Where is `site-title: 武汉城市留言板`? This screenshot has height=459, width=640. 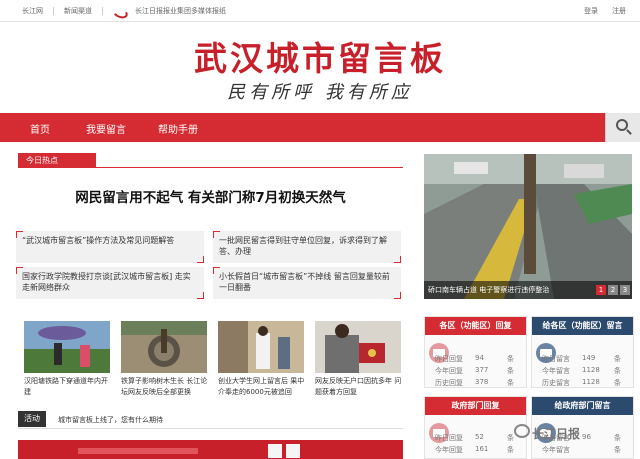
site-title: 武汉城市留言板 is located at coordinates (320, 58).